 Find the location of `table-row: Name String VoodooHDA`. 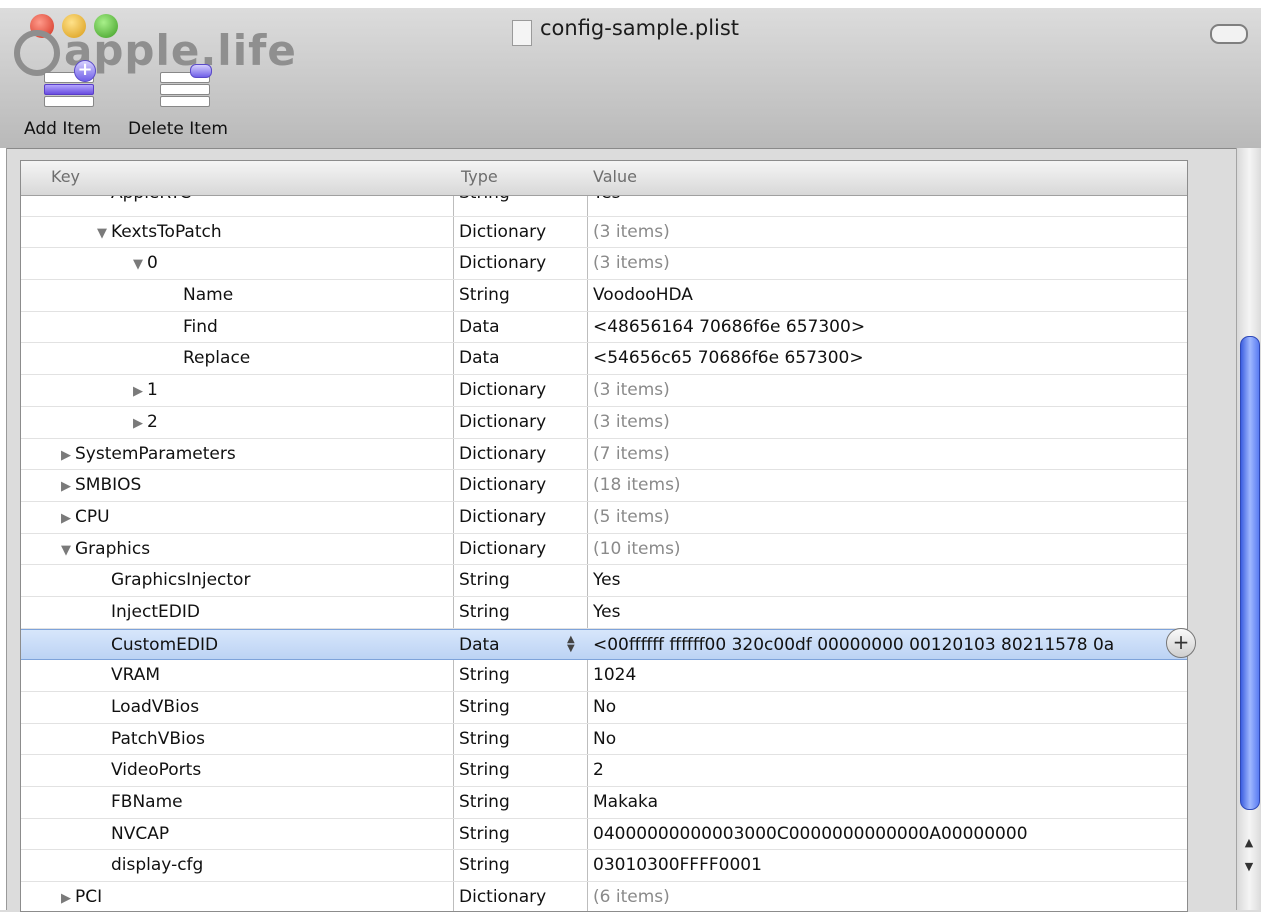

table-row: Name String VoodooHDA is located at coordinates (604, 296).